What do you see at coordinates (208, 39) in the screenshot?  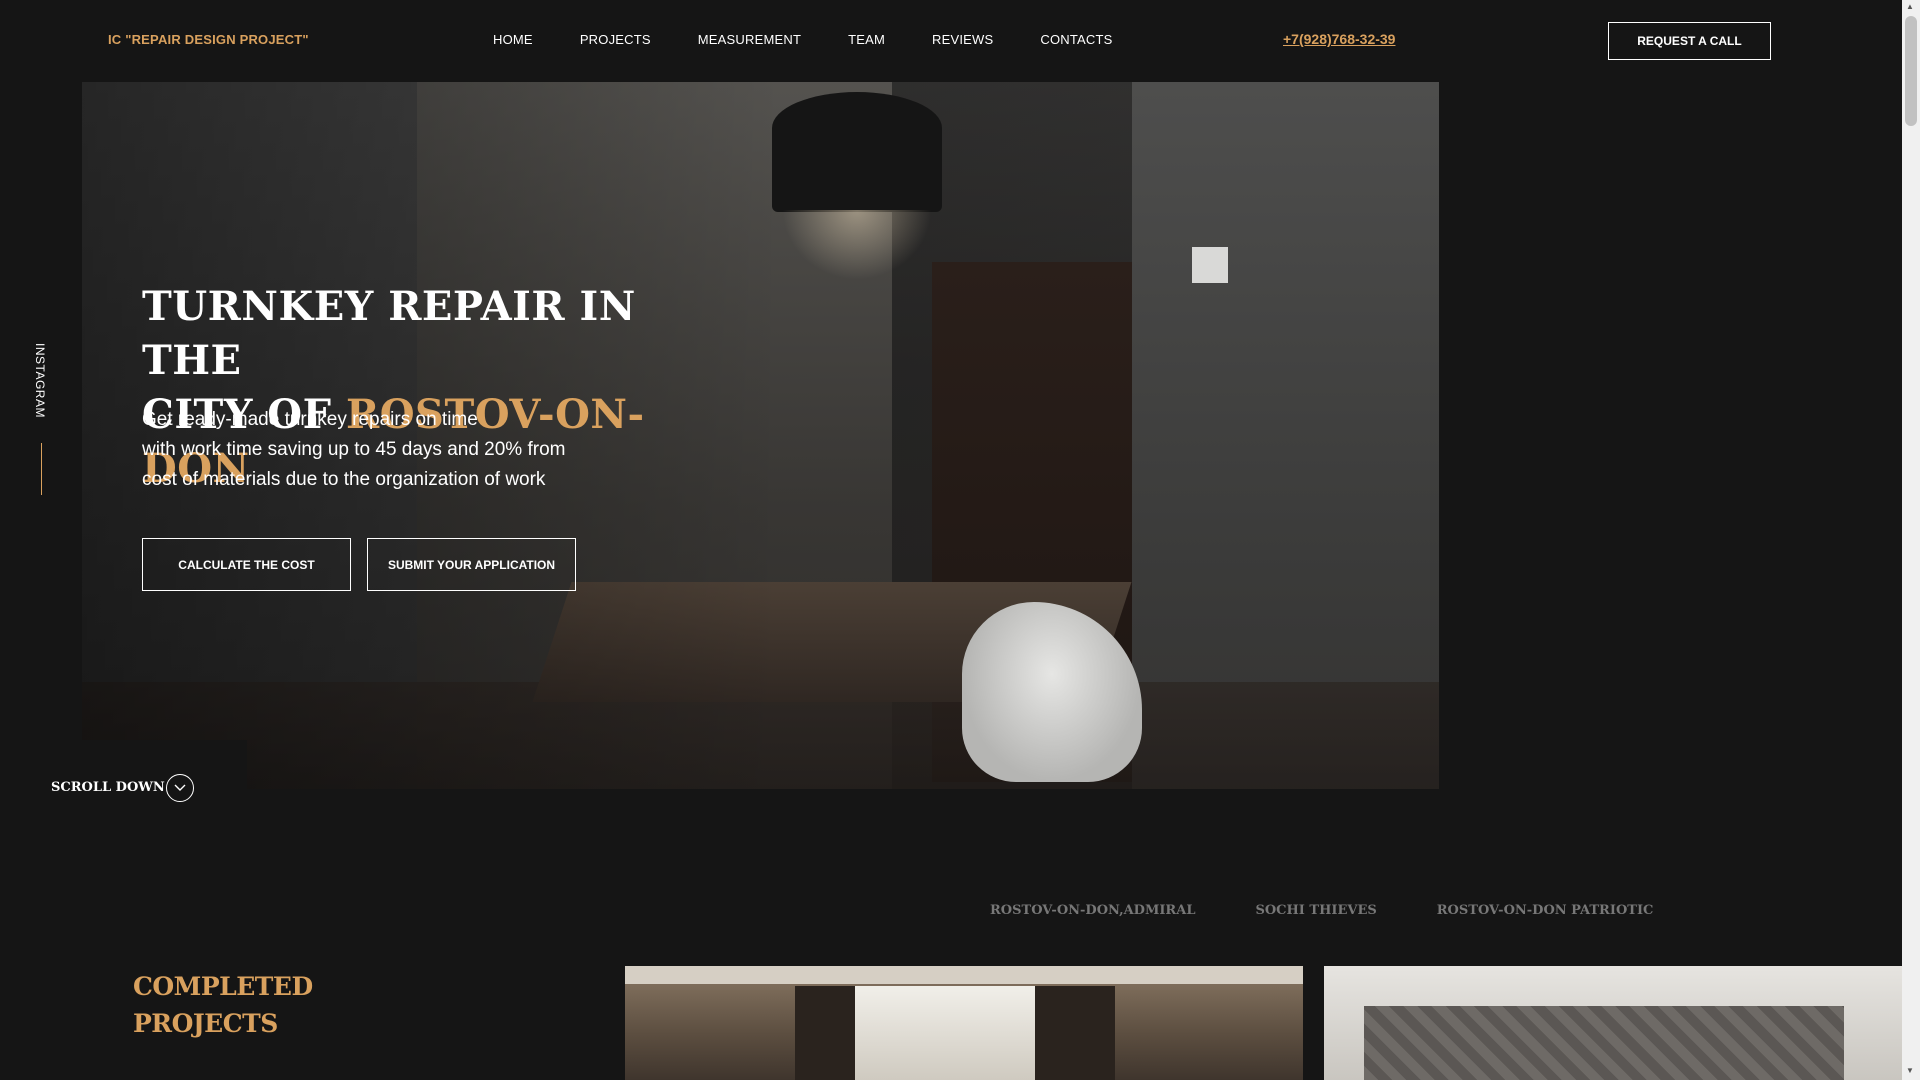 I see `logo: IC "REPAIR DESIGN PROJECT"` at bounding box center [208, 39].